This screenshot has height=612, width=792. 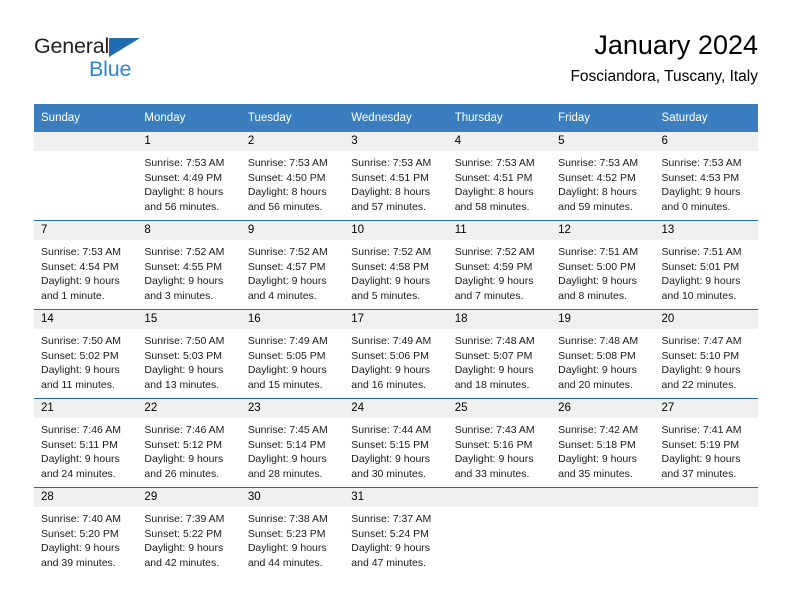 I want to click on sunrise-text: Sunrise: 7:50 AM, so click(x=81, y=341).